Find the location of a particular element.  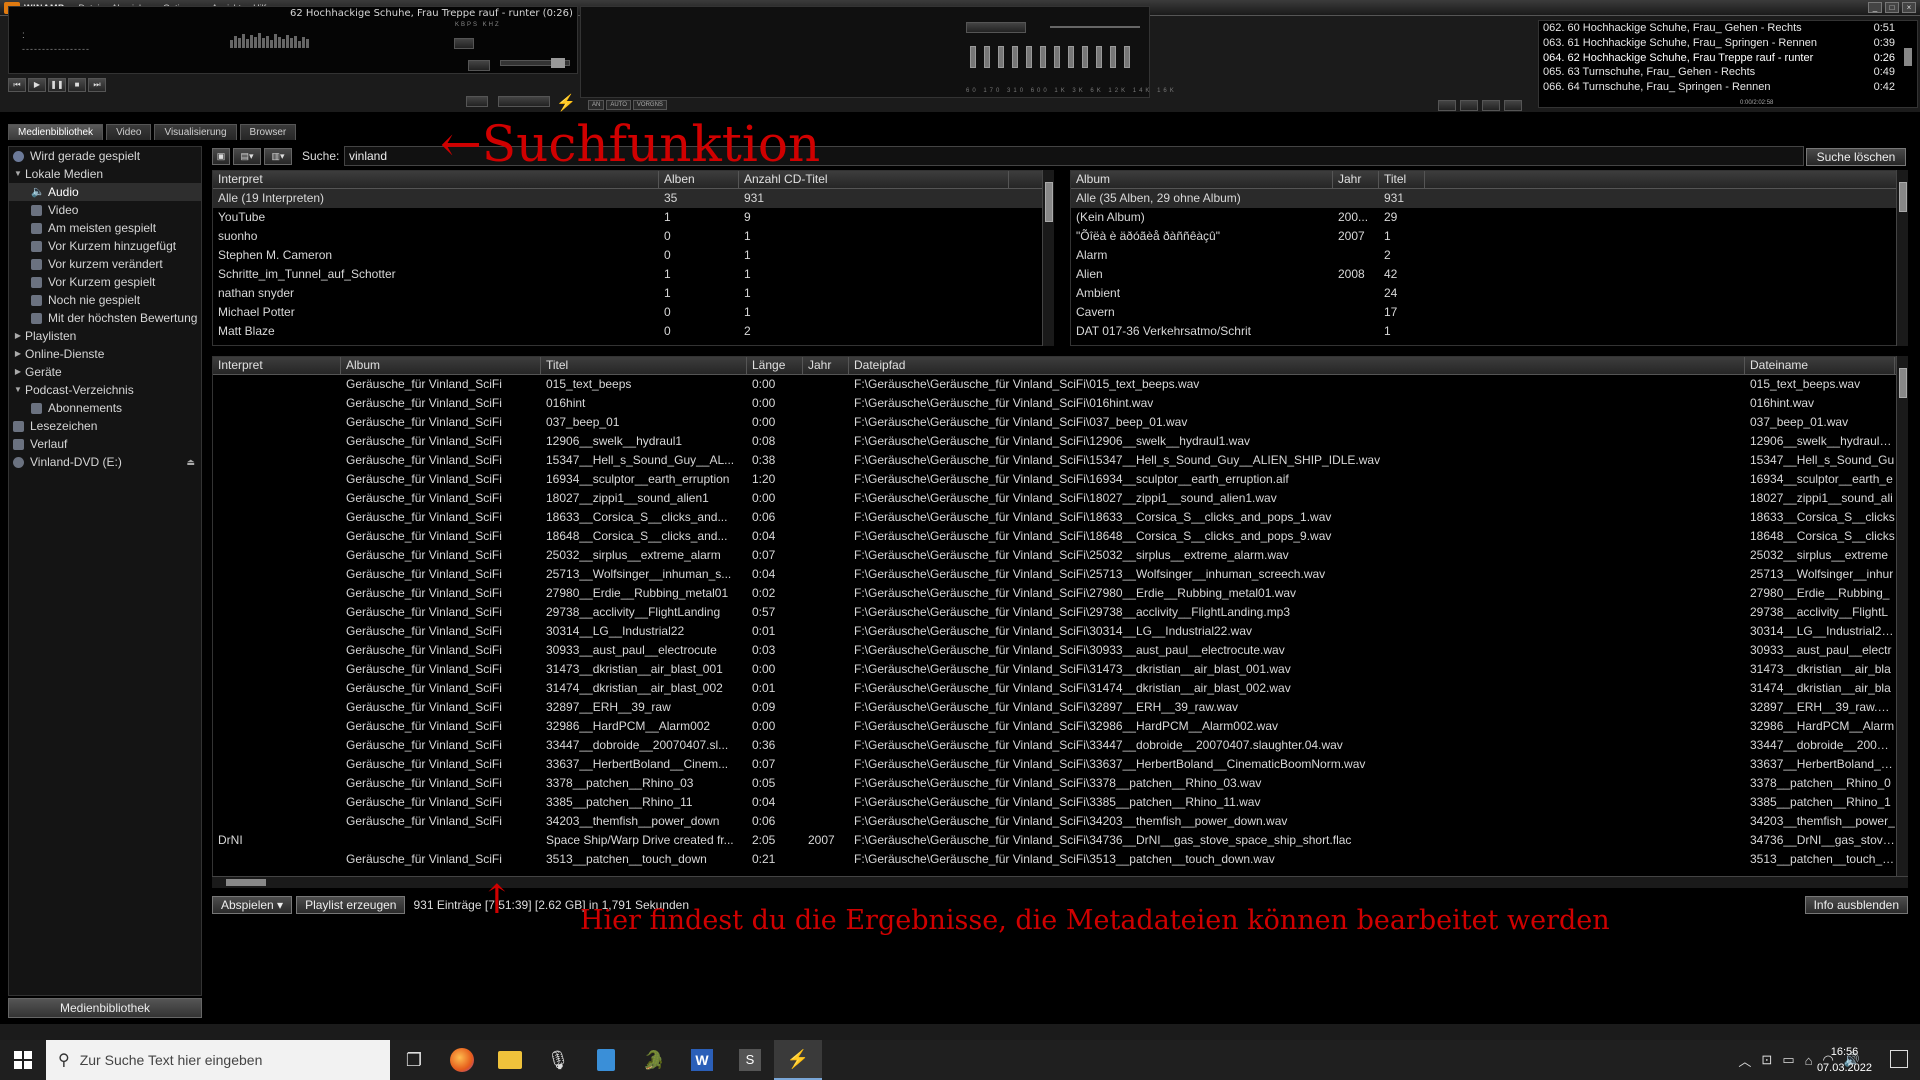

sidebar-item-recently-modified: Vor kurzem verändert is located at coordinates (105, 264).